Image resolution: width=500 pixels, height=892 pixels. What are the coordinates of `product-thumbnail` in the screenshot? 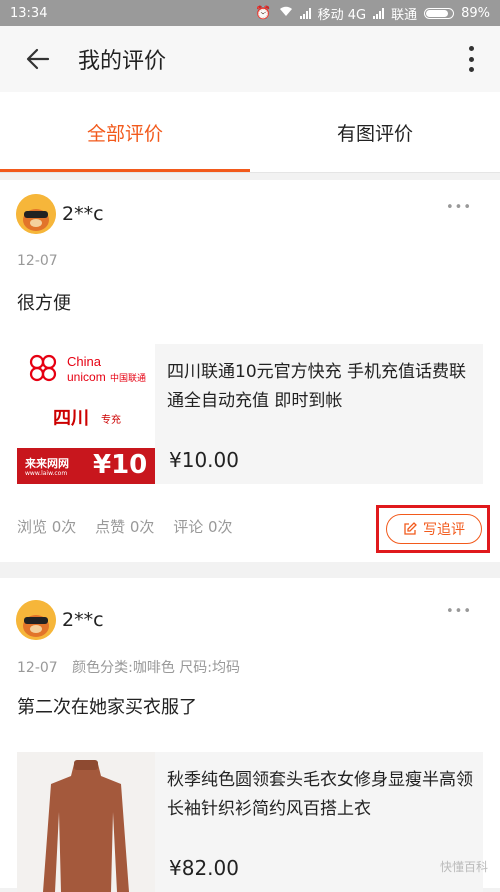 It's located at (86, 822).